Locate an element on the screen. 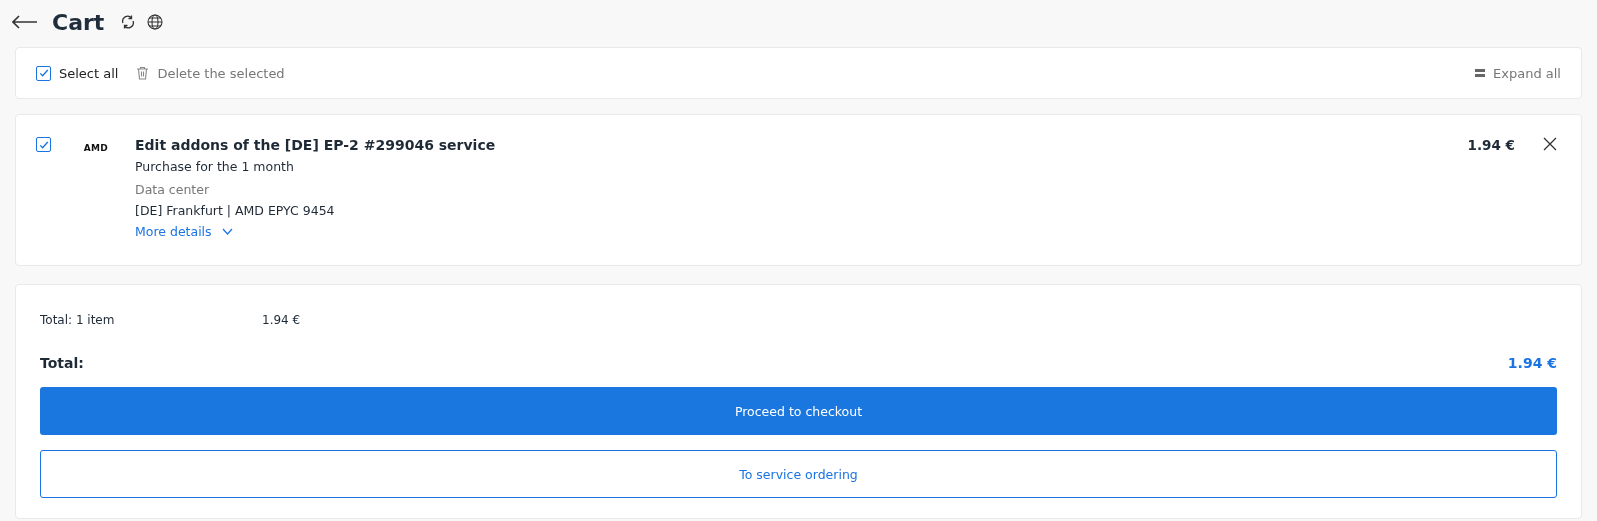  back-arrow-icon is located at coordinates (25, 22).